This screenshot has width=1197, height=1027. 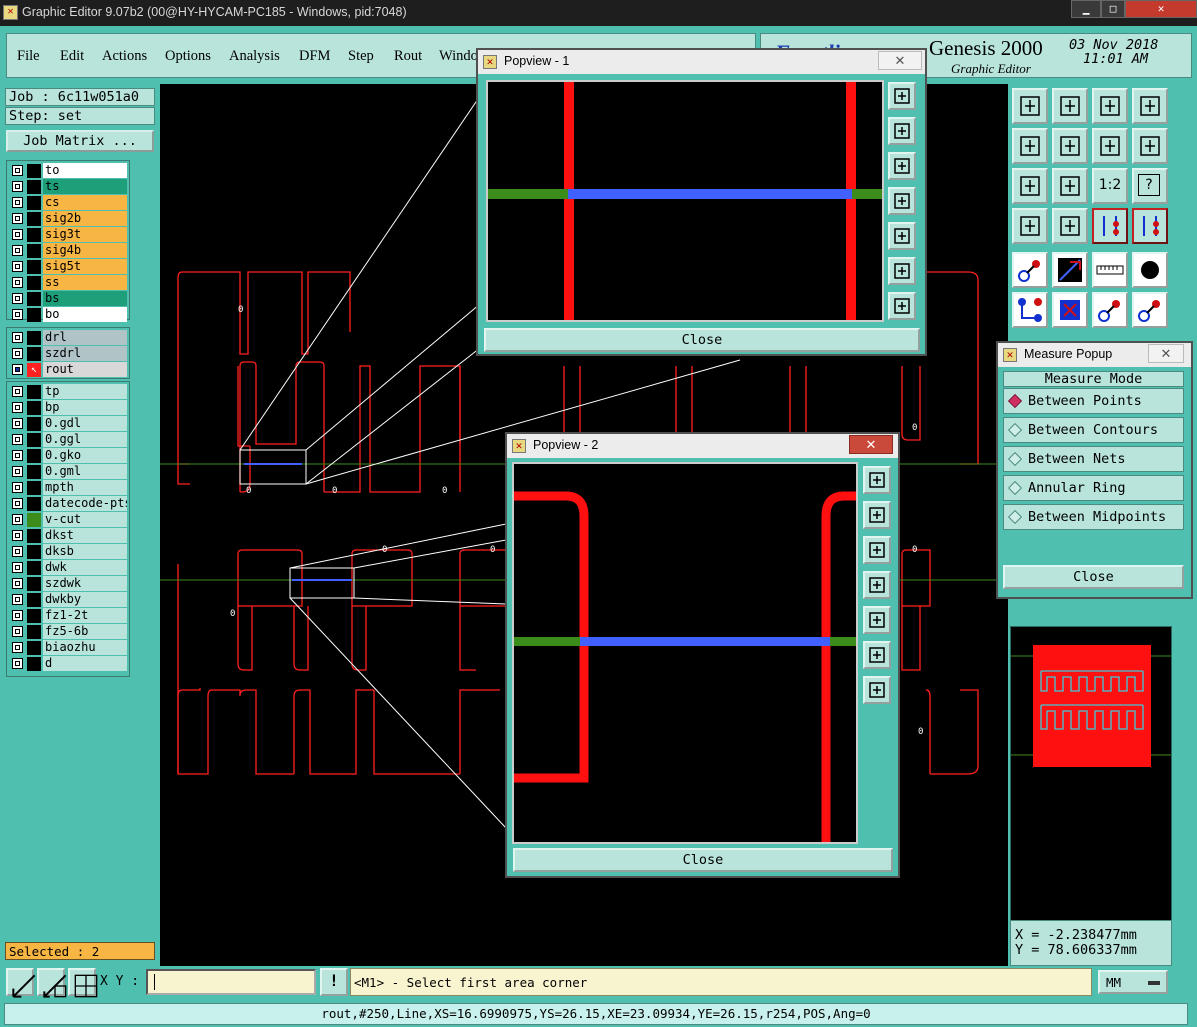 I want to click on layer-row: cs, so click(x=68, y=203).